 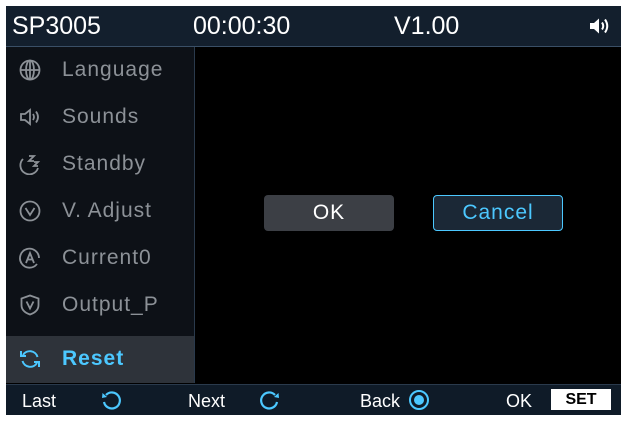 I want to click on menu-item-label: Sounds, so click(x=101, y=116).